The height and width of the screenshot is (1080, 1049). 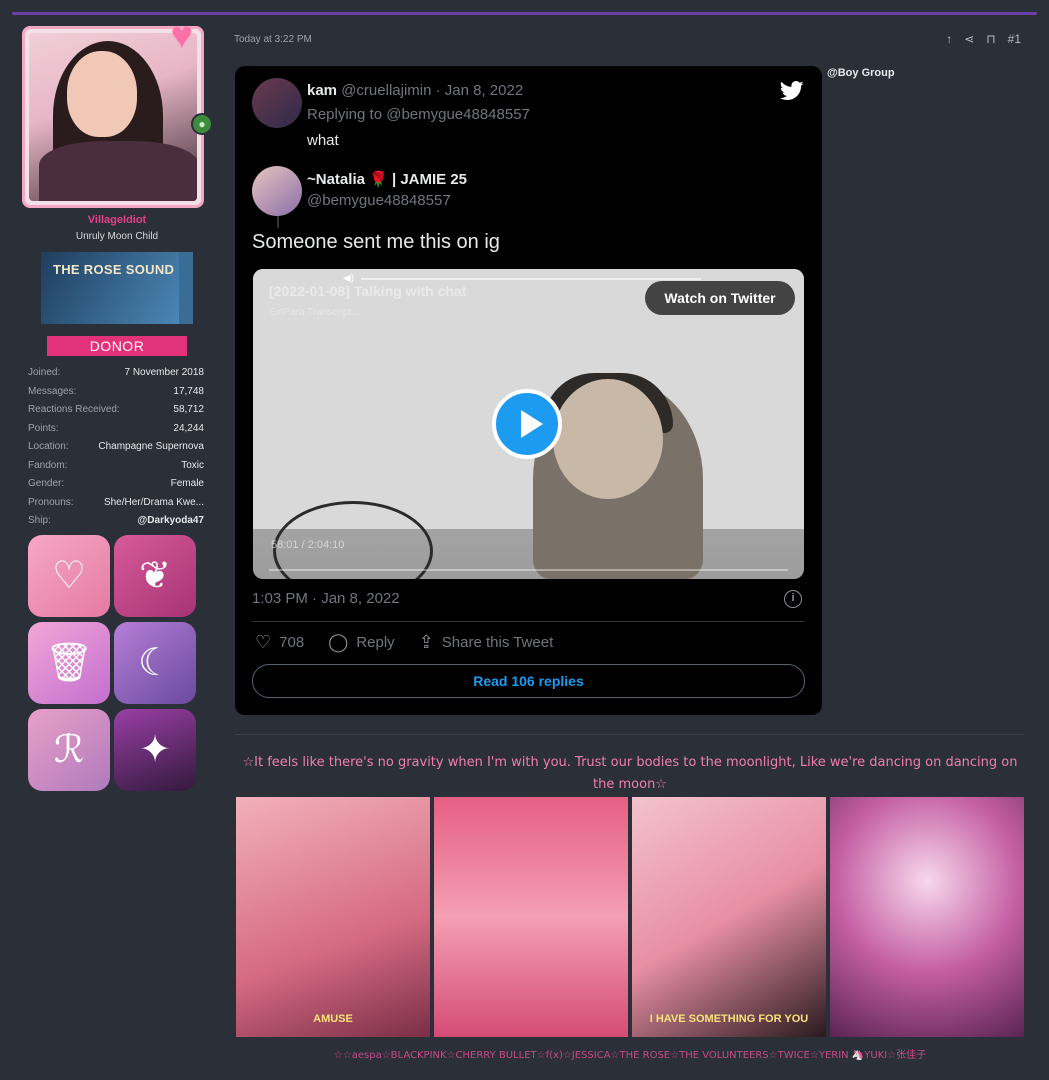 I want to click on reply-text: what, so click(x=323, y=140).